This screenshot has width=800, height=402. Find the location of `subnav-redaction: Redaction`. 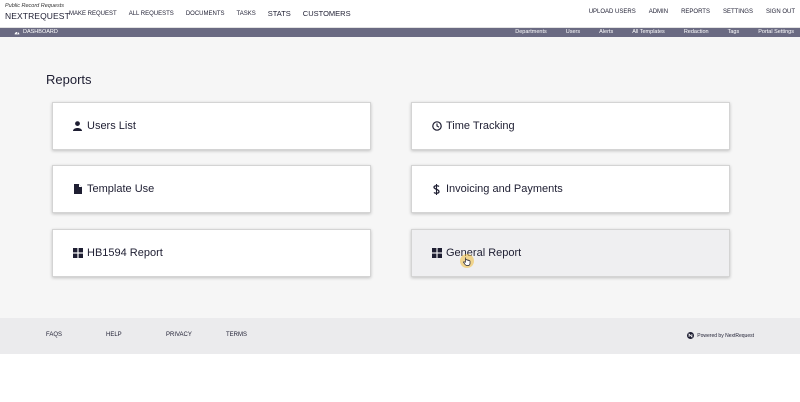

subnav-redaction: Redaction is located at coordinates (696, 32).